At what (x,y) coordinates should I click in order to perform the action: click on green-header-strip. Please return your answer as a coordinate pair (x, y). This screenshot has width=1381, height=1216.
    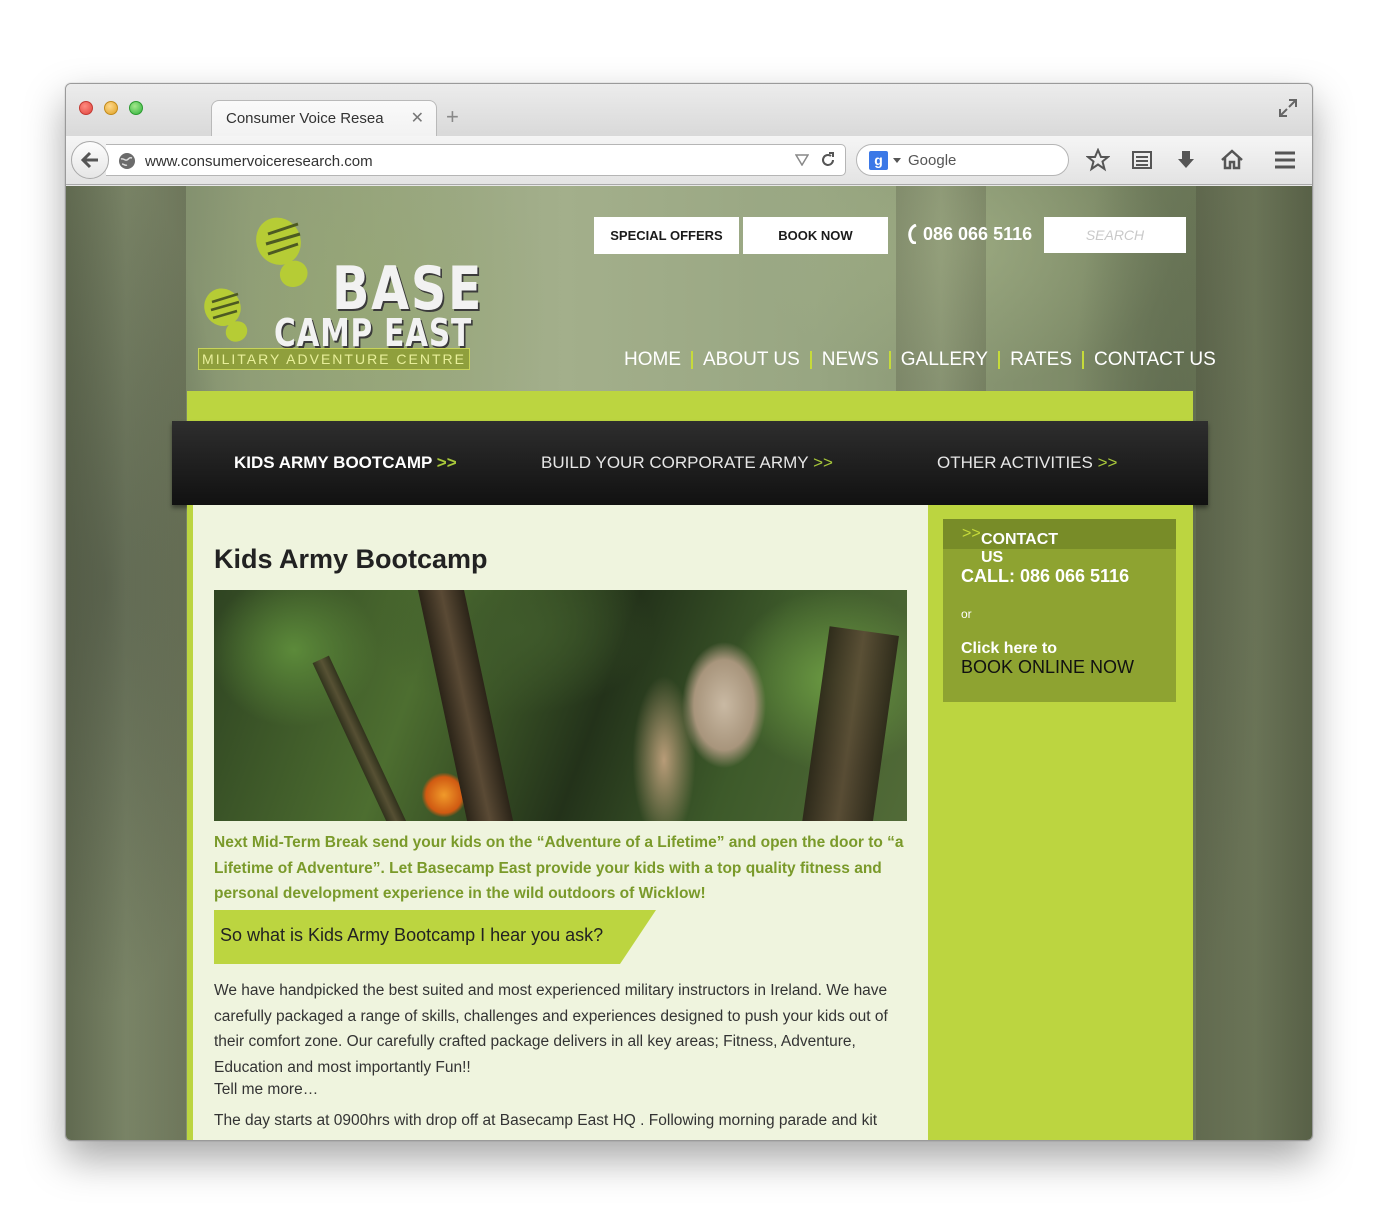
    Looking at the image, I should click on (690, 407).